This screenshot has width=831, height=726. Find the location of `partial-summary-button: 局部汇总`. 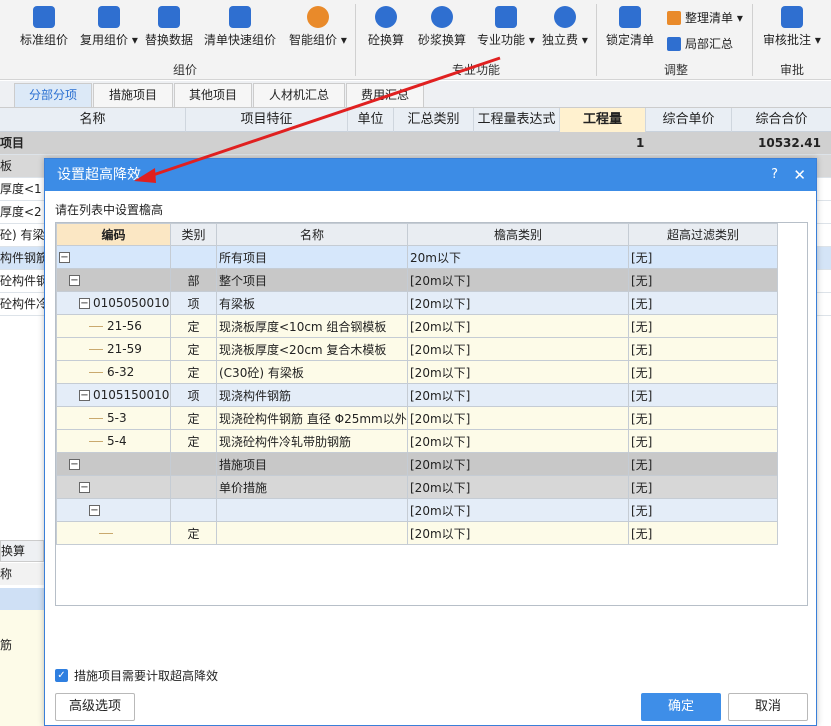

partial-summary-button: 局部汇总 is located at coordinates (700, 43).